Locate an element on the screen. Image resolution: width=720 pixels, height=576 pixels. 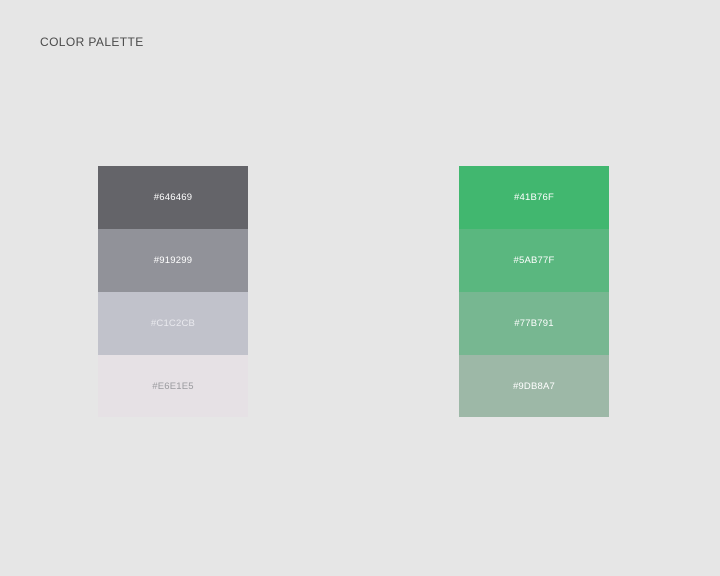
swatch-gray-1: #646469 is located at coordinates (173, 197).